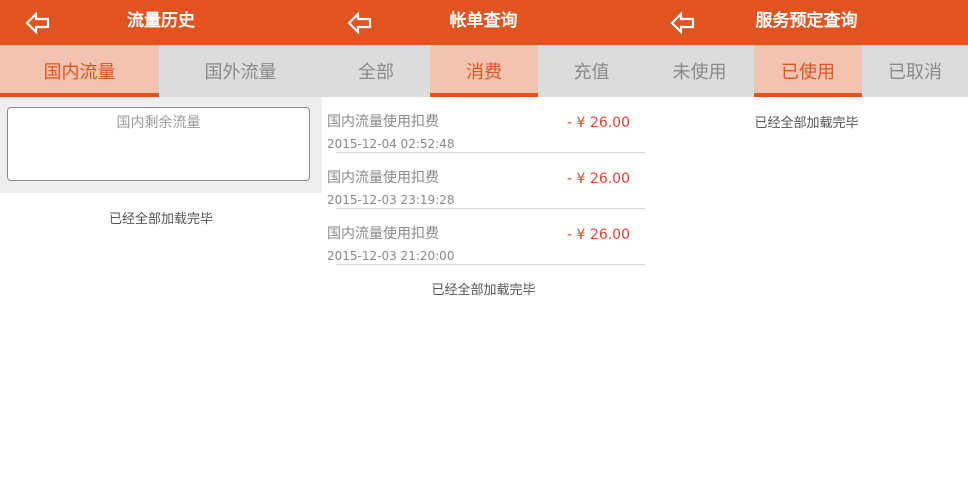  I want to click on tab-bar: 全部 消费 充值, so click(483, 71).